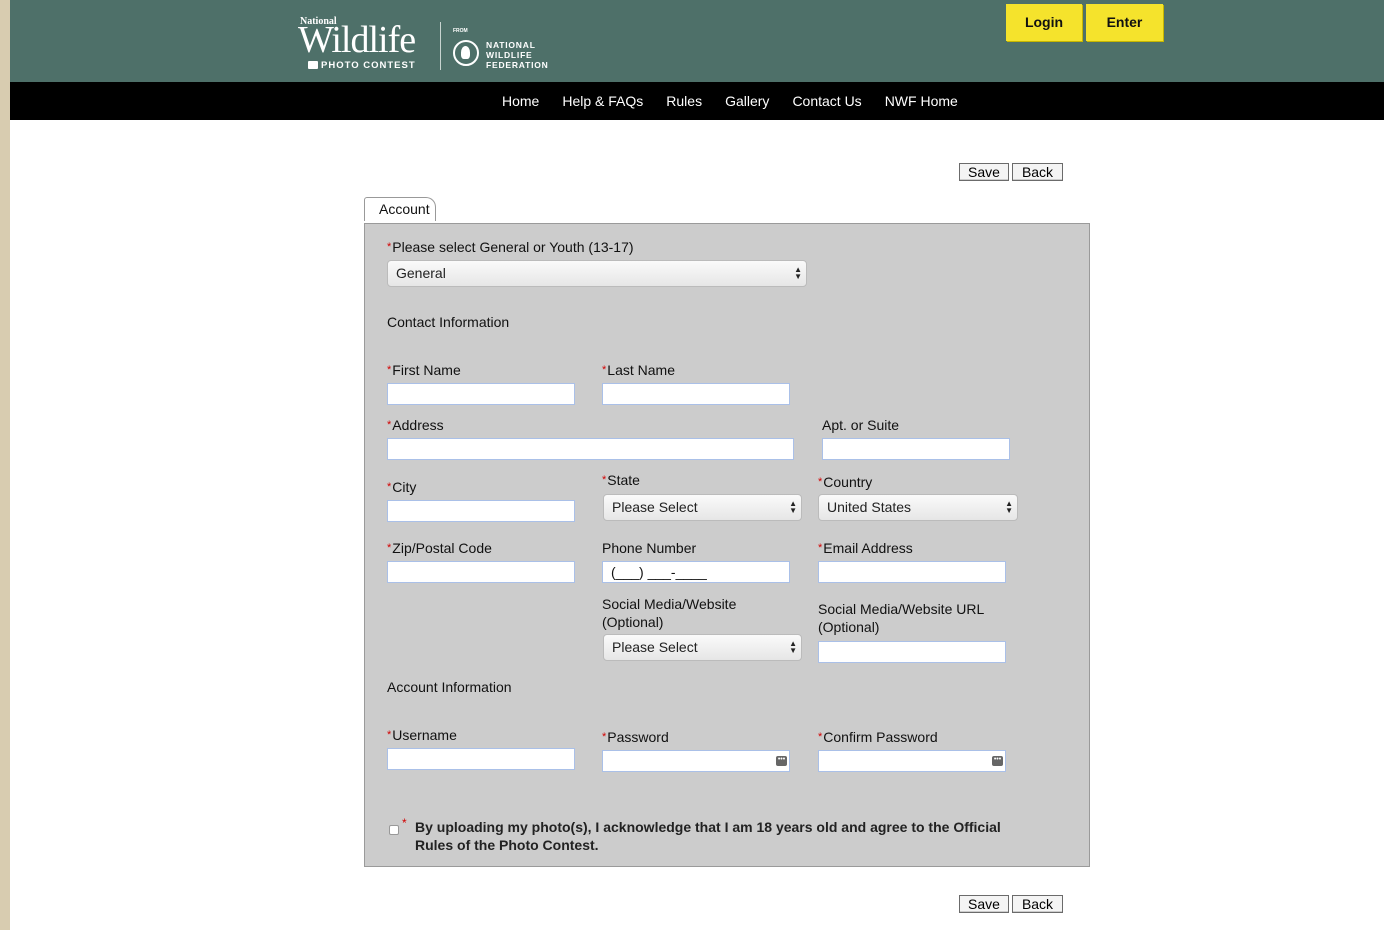 The width and height of the screenshot is (1384, 930). I want to click on zip-input, so click(481, 572).